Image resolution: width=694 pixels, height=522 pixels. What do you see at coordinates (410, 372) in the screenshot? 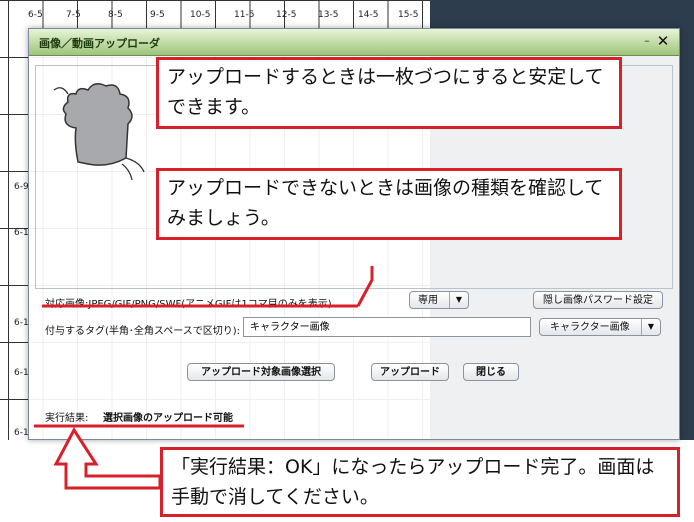
I see `upload-button: アップロード` at bounding box center [410, 372].